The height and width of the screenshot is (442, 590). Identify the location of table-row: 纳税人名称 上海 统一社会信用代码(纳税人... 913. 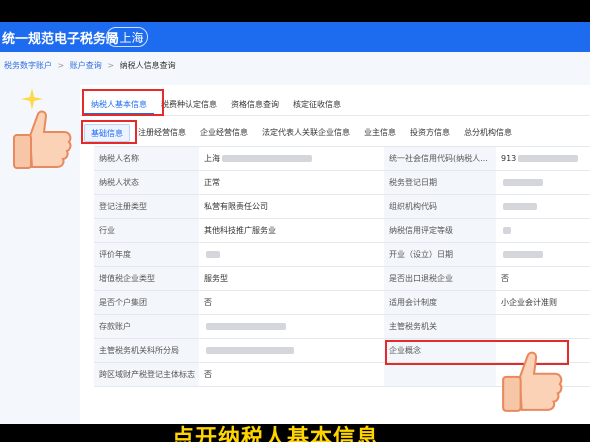
(342, 159).